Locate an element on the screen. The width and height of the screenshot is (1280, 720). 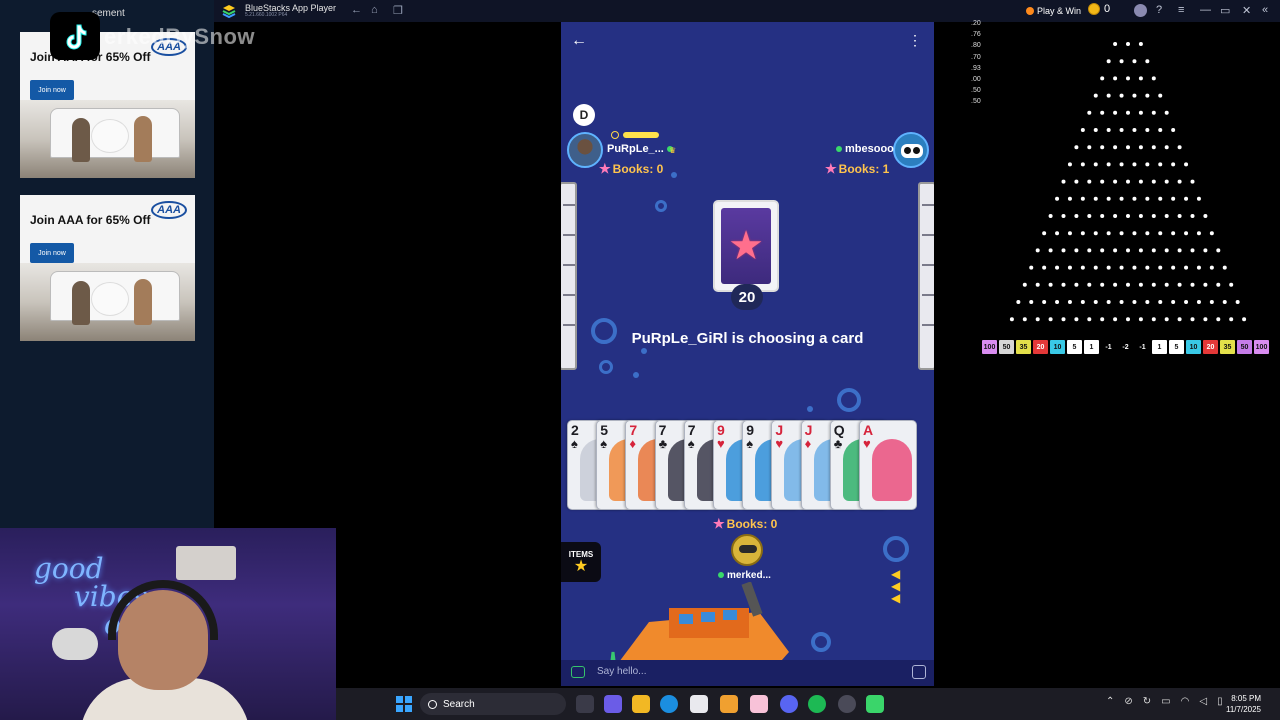
taskbar-search: Search is located at coordinates (493, 704).